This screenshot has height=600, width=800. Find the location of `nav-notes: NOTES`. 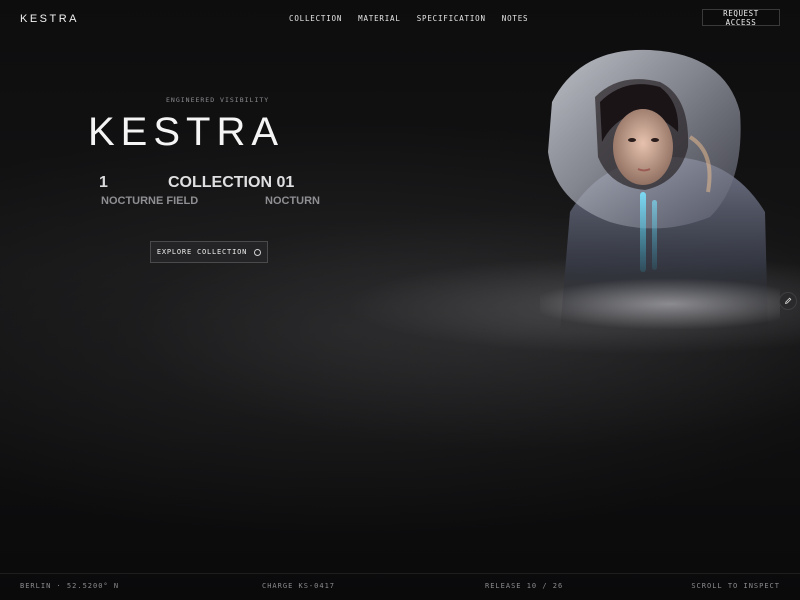

nav-notes: NOTES is located at coordinates (515, 18).